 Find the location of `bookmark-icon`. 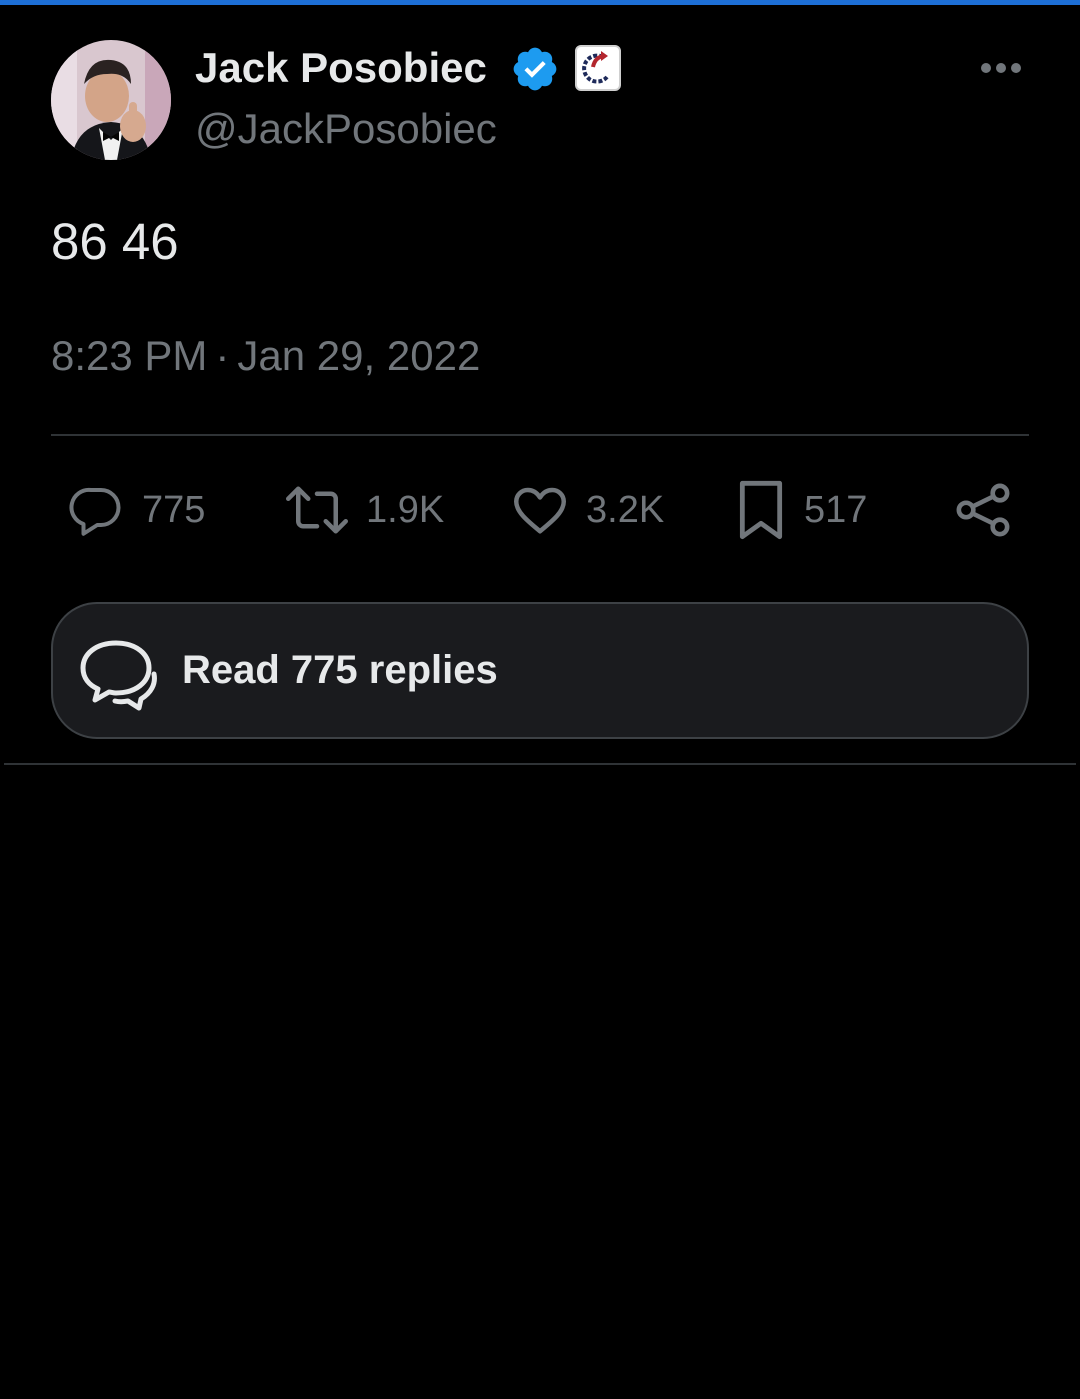

bookmark-icon is located at coordinates (761, 510).